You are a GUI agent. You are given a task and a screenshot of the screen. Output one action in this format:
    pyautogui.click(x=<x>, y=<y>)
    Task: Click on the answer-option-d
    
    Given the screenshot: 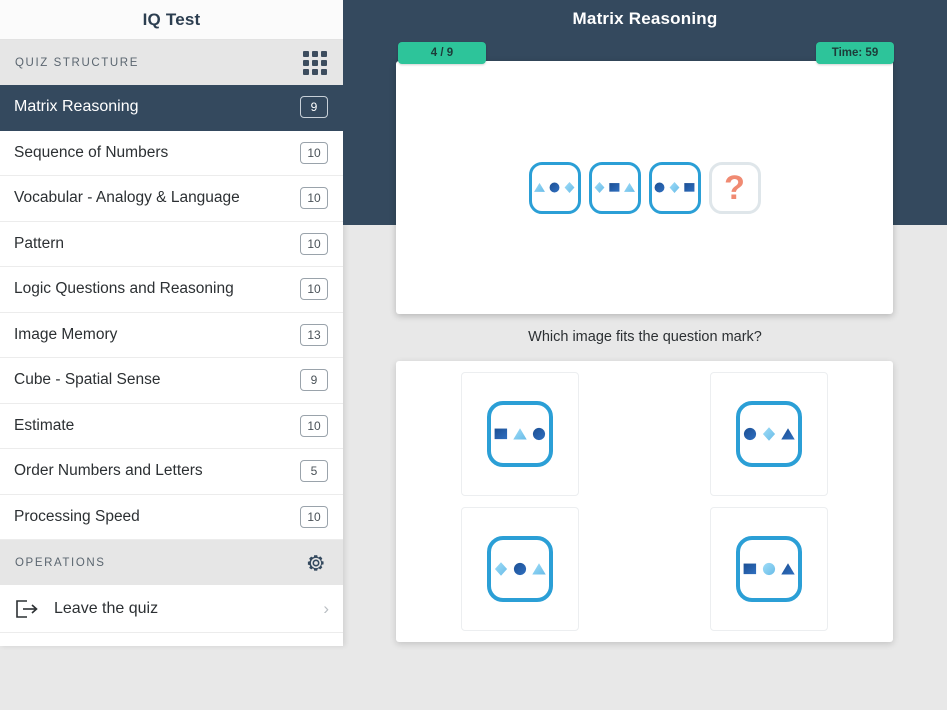 What is the action you would take?
    pyautogui.click(x=768, y=568)
    